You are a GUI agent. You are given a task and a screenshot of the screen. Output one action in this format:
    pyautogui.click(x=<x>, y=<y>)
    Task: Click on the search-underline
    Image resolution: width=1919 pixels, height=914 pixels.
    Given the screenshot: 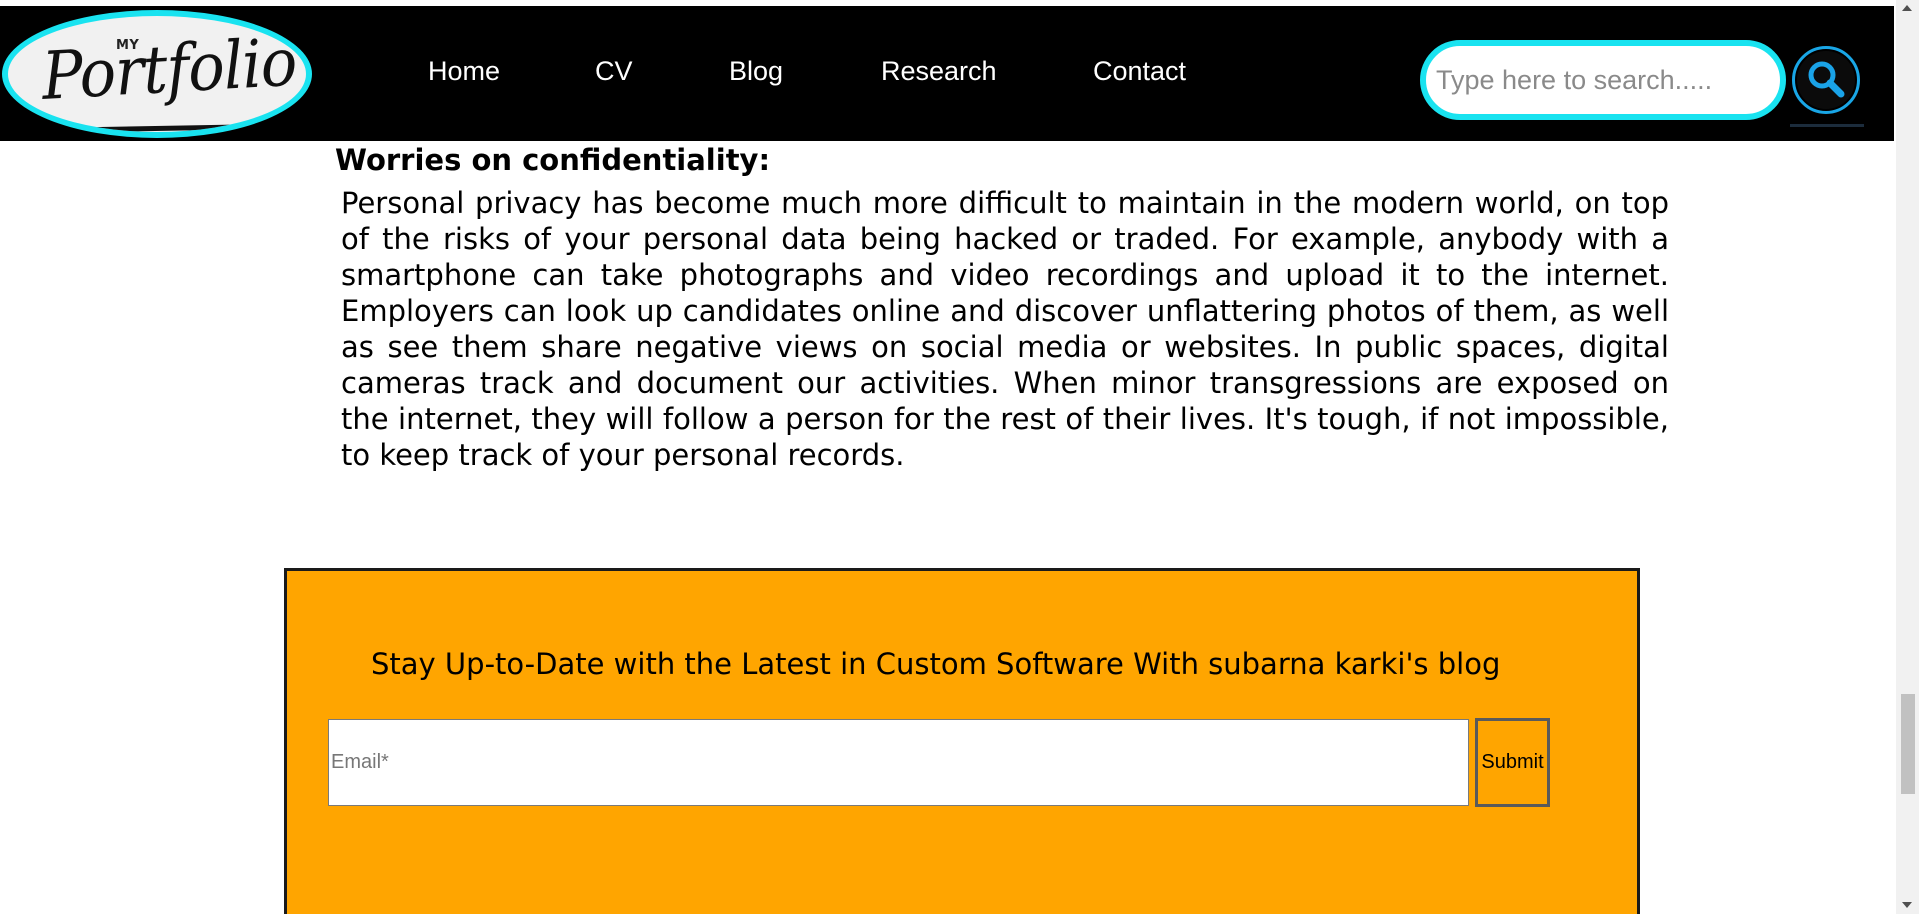 What is the action you would take?
    pyautogui.click(x=1827, y=125)
    